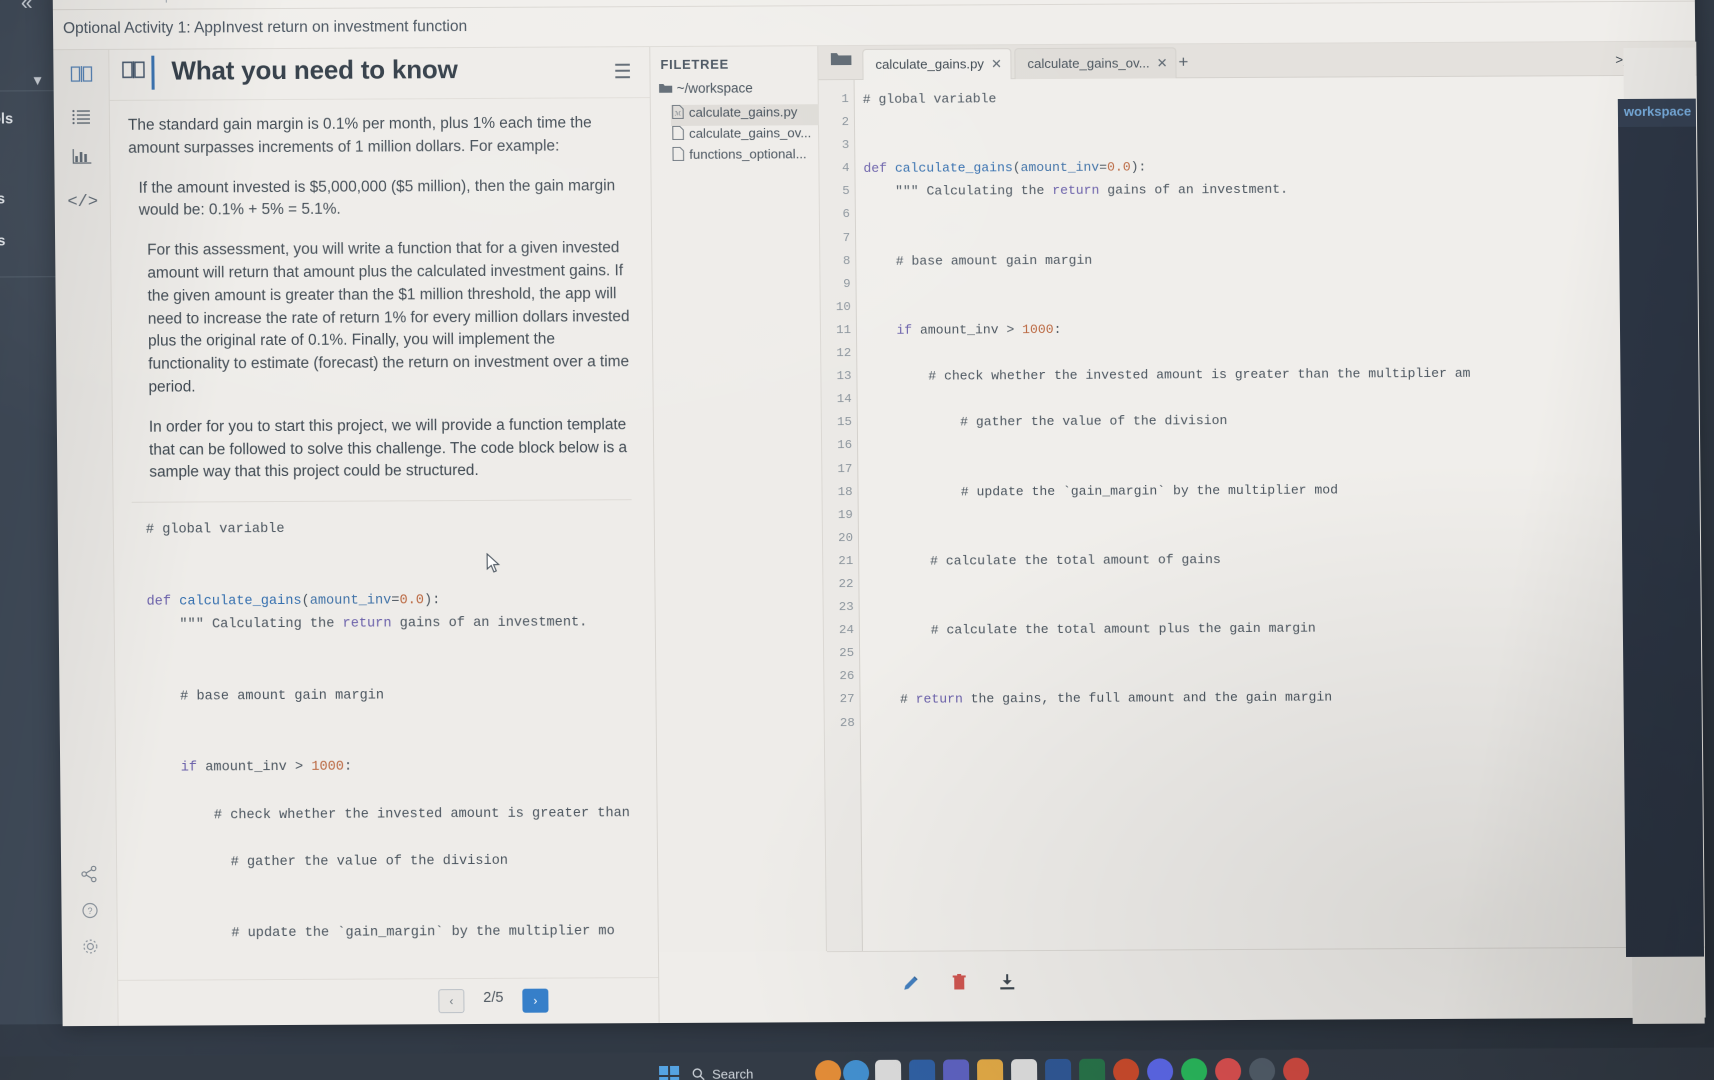 The height and width of the screenshot is (1080, 1714). I want to click on word-icon, so click(1058, 1069).